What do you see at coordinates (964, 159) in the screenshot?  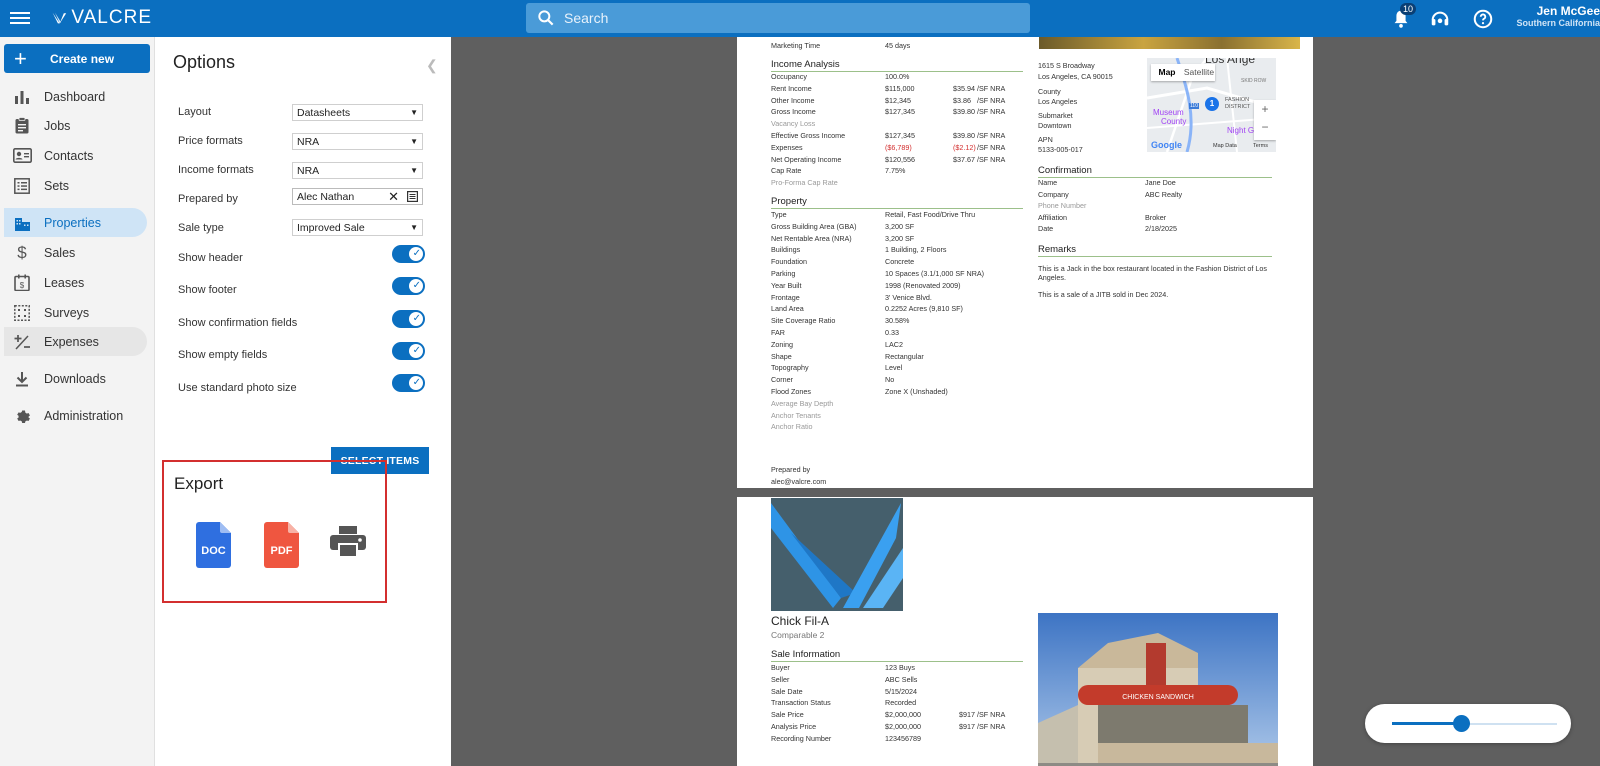 I see `row-unit-value: $37.67` at bounding box center [964, 159].